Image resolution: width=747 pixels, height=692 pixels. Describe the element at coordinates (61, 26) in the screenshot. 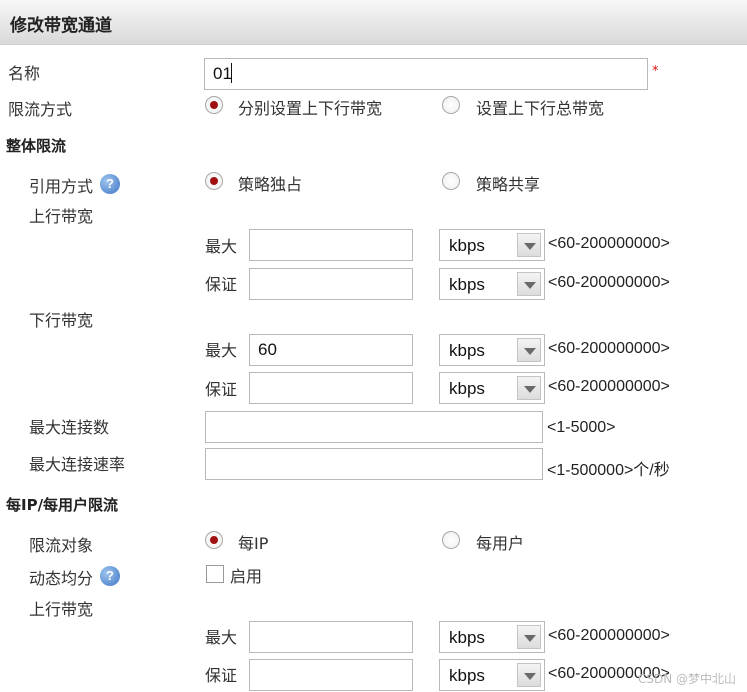

I see `dialog-title: 修改带宽通道` at that location.